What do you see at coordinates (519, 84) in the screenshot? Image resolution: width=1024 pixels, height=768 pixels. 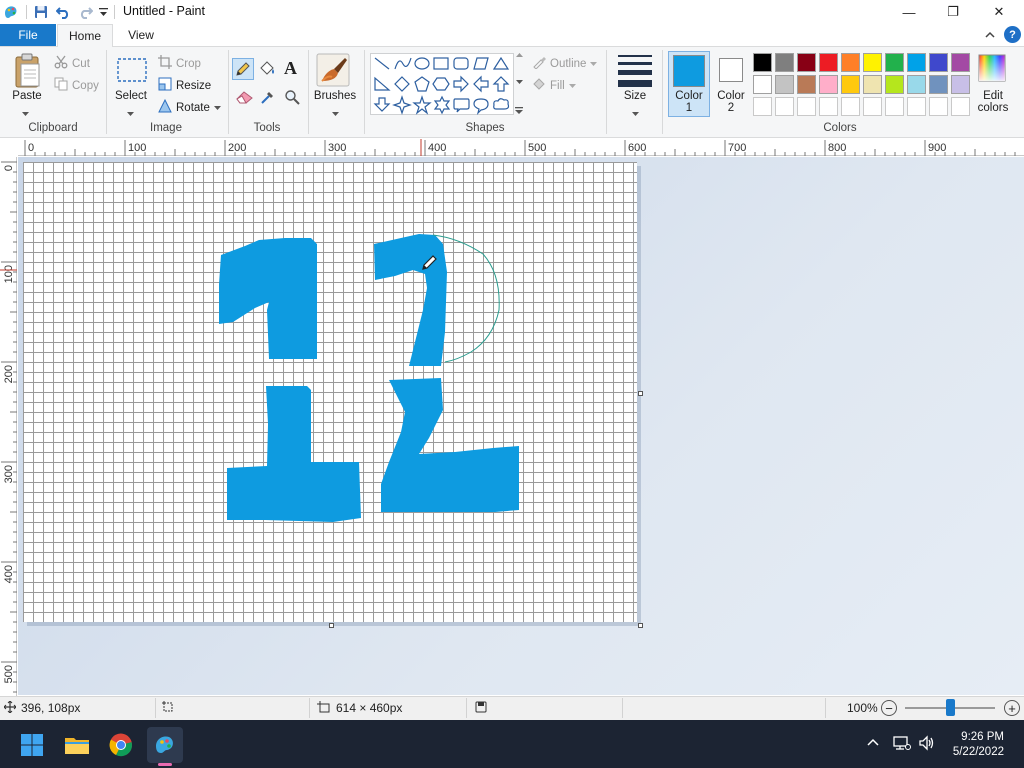 I see `shapes-scroll` at bounding box center [519, 84].